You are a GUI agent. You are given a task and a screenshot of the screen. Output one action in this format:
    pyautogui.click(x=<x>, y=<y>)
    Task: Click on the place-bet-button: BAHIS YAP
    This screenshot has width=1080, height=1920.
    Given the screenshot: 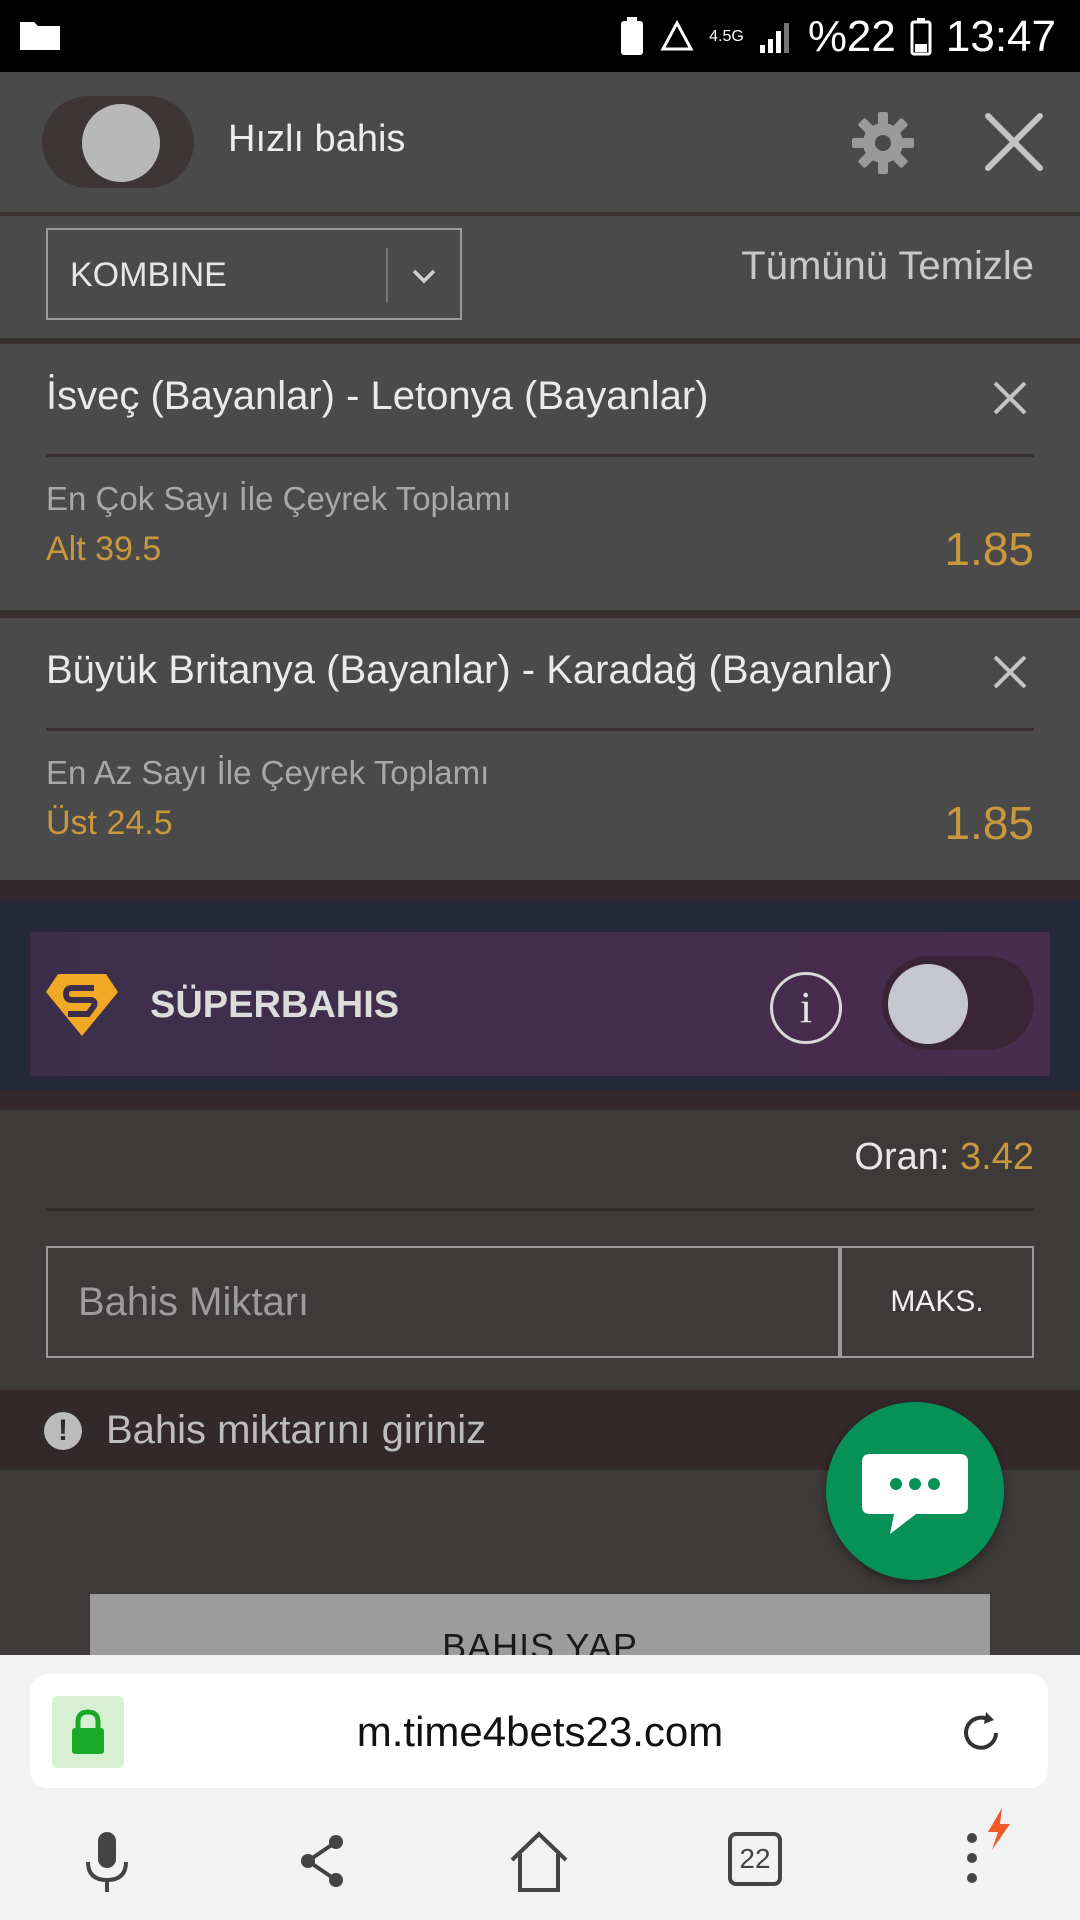 What is the action you would take?
    pyautogui.click(x=540, y=1624)
    